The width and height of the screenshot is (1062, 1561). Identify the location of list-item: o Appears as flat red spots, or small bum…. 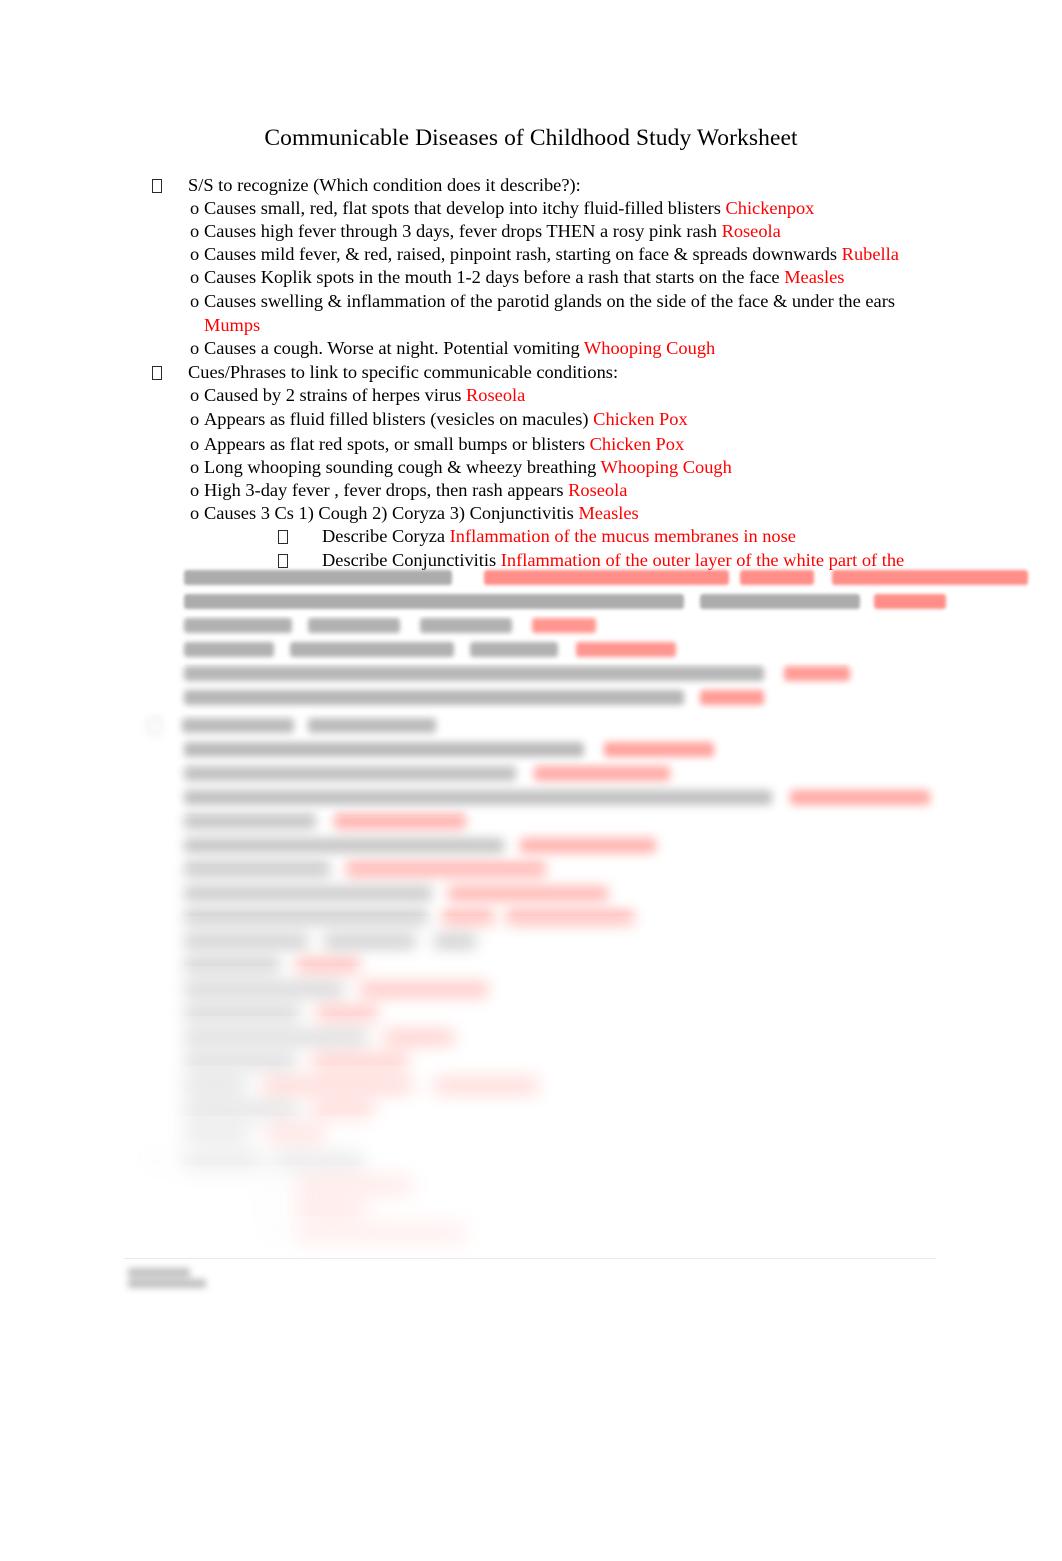
(437, 444).